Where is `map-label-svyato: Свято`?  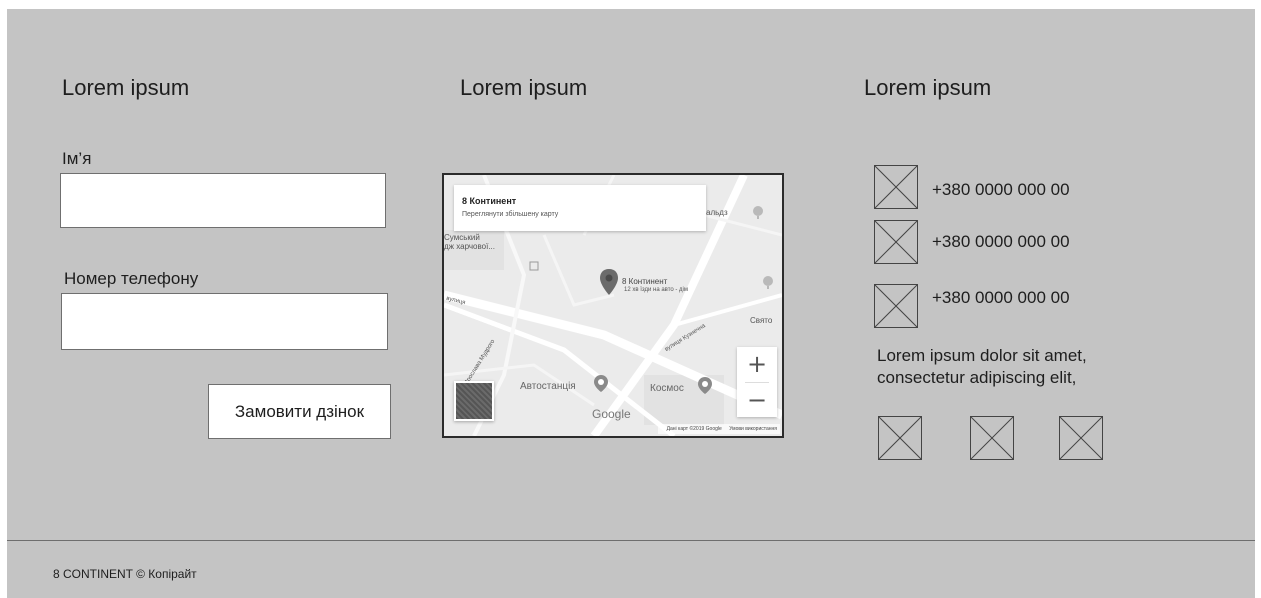
map-label-svyato: Свято is located at coordinates (761, 320).